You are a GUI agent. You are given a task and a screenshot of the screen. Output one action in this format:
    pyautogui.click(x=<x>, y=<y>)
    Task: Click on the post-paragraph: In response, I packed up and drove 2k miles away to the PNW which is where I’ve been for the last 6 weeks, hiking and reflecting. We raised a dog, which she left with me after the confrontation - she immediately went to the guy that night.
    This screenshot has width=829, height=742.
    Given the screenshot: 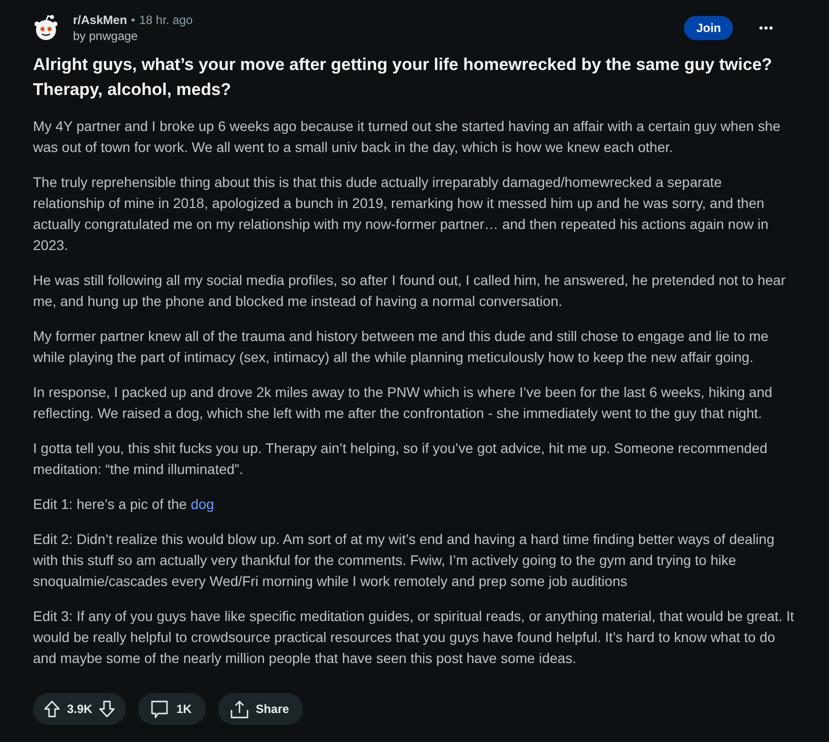 What is the action you would take?
    pyautogui.click(x=403, y=403)
    